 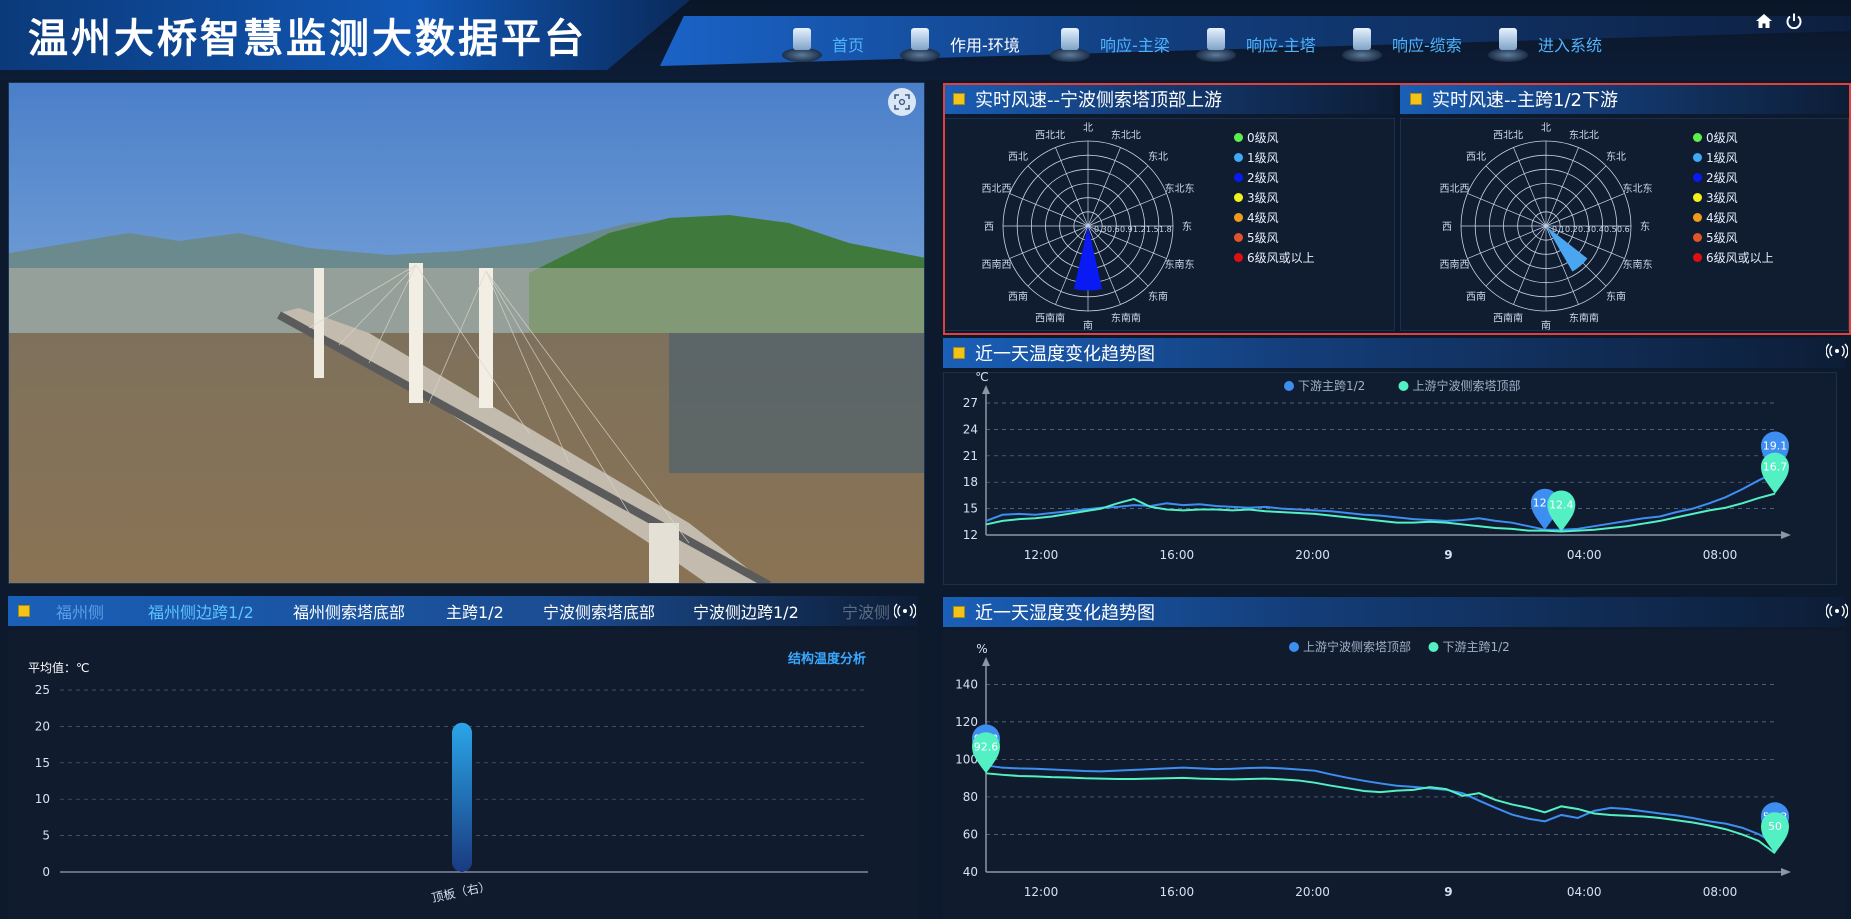 What do you see at coordinates (970, 535) in the screenshot?
I see `y-tick-label: 12` at bounding box center [970, 535].